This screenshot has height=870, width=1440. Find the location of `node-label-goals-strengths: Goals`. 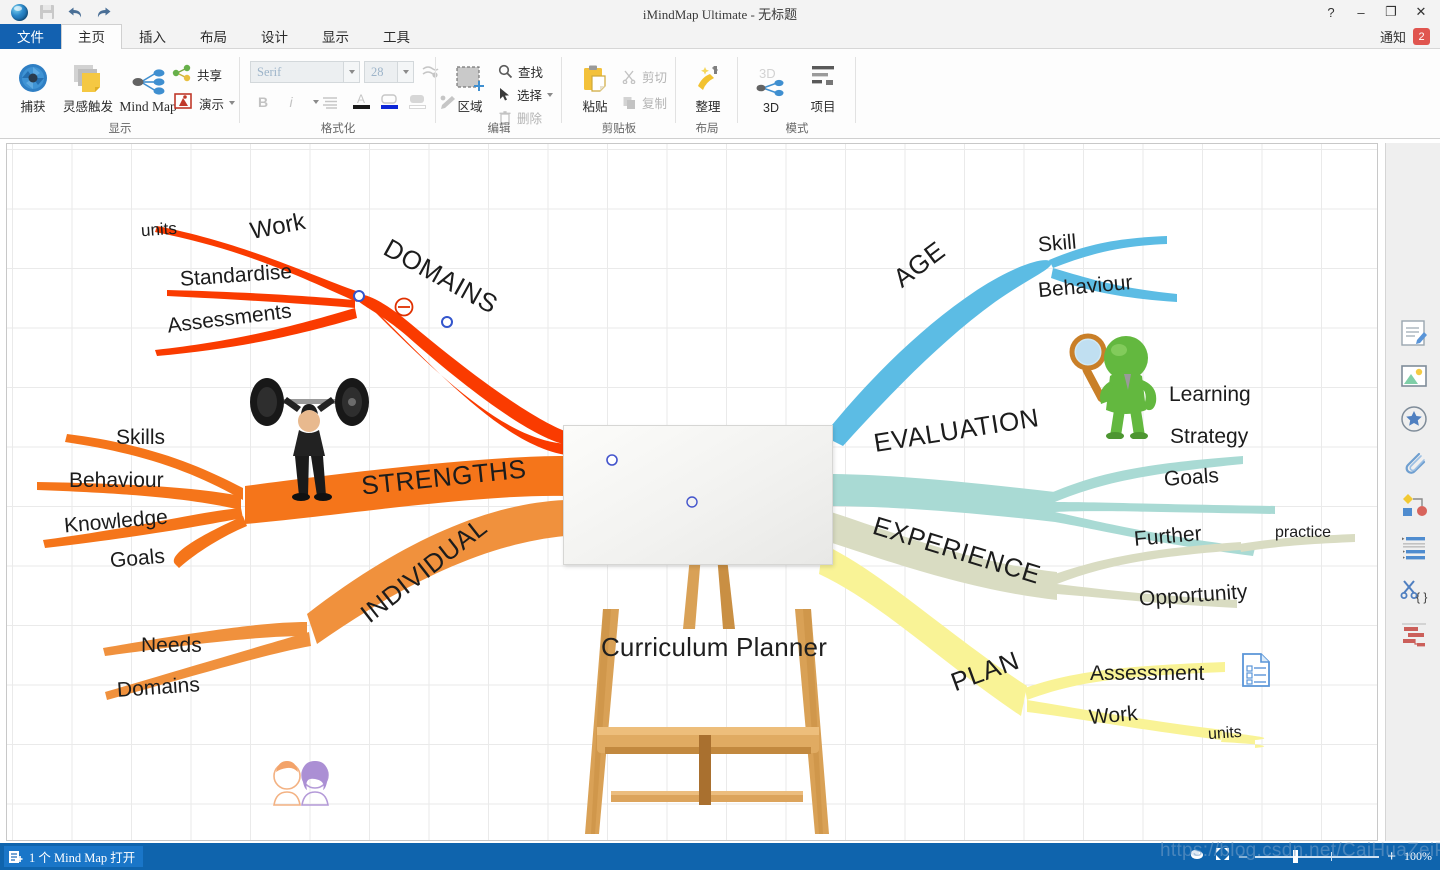

node-label-goals-strengths: Goals is located at coordinates (137, 559).